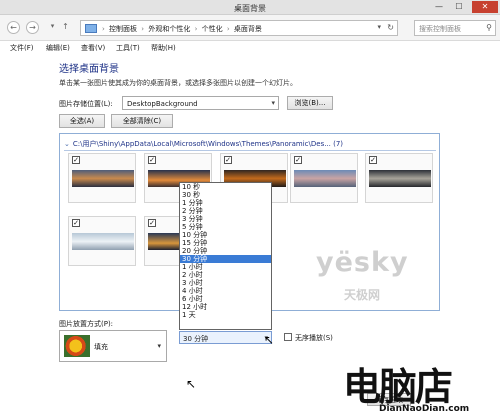  What do you see at coordinates (225, 299) in the screenshot?
I see `interval-option: 6 小时` at bounding box center [225, 299].